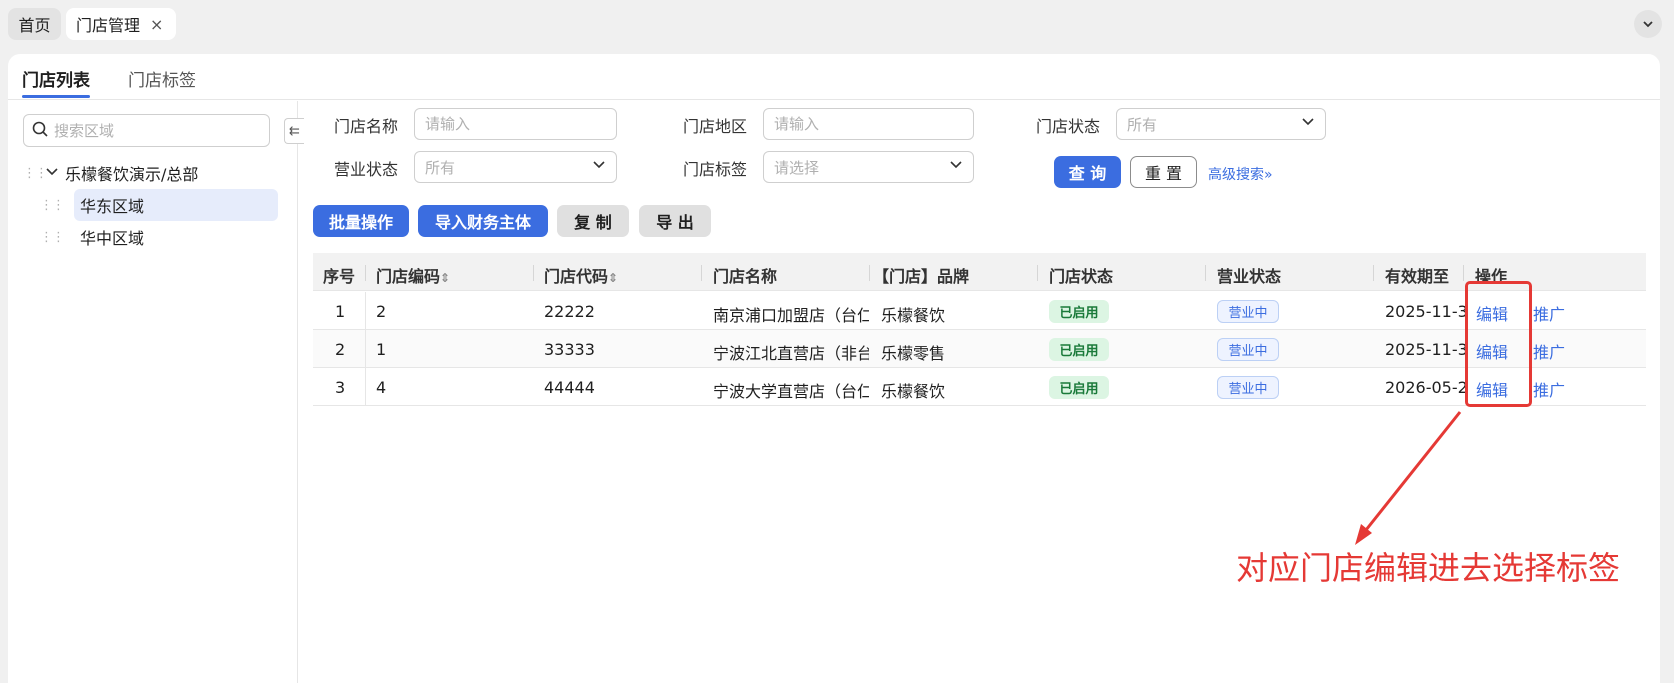 The image size is (1674, 683). Describe the element at coordinates (1163, 172) in the screenshot. I see `reset-button: 重 置` at that location.